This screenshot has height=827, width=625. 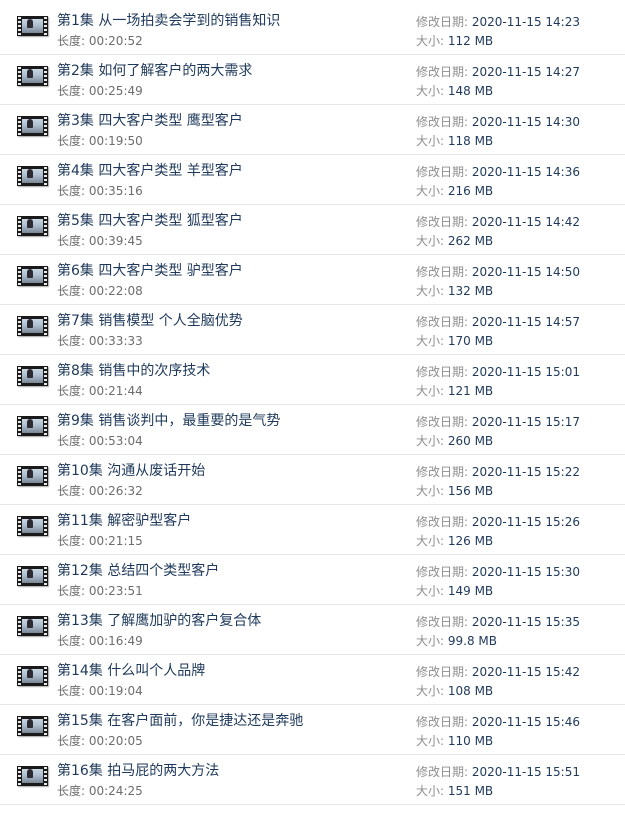 What do you see at coordinates (470, 791) in the screenshot?
I see `size-value: 151 MB` at bounding box center [470, 791].